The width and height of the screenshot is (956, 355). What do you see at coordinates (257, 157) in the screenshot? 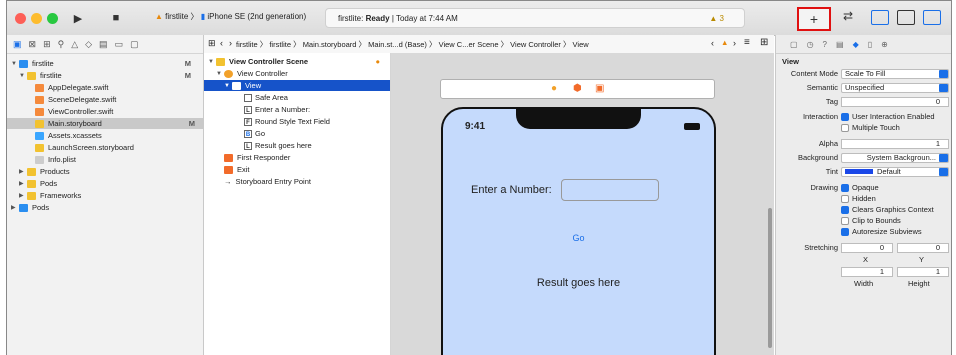
I see `outline-first-responder: First Responder` at bounding box center [257, 157].